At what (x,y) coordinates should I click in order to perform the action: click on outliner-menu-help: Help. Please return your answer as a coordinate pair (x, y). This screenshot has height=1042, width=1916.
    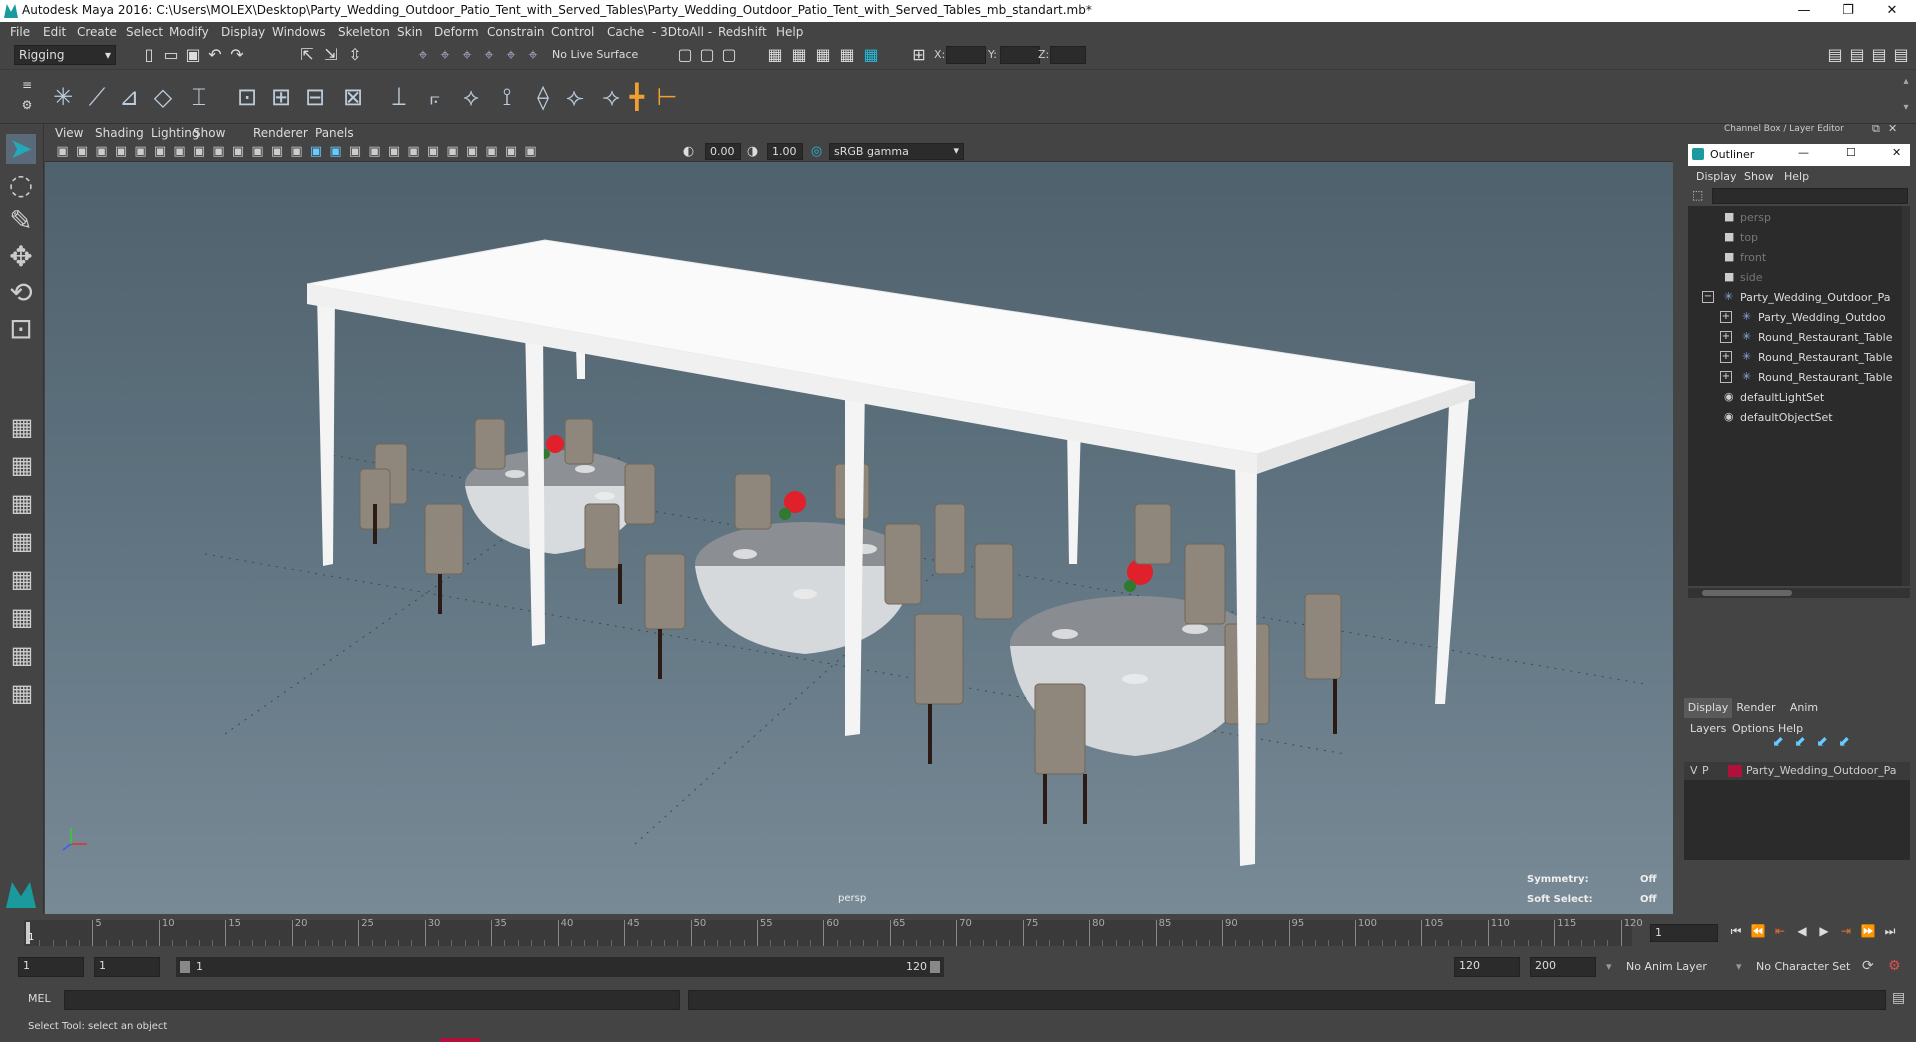
    Looking at the image, I should click on (1796, 176).